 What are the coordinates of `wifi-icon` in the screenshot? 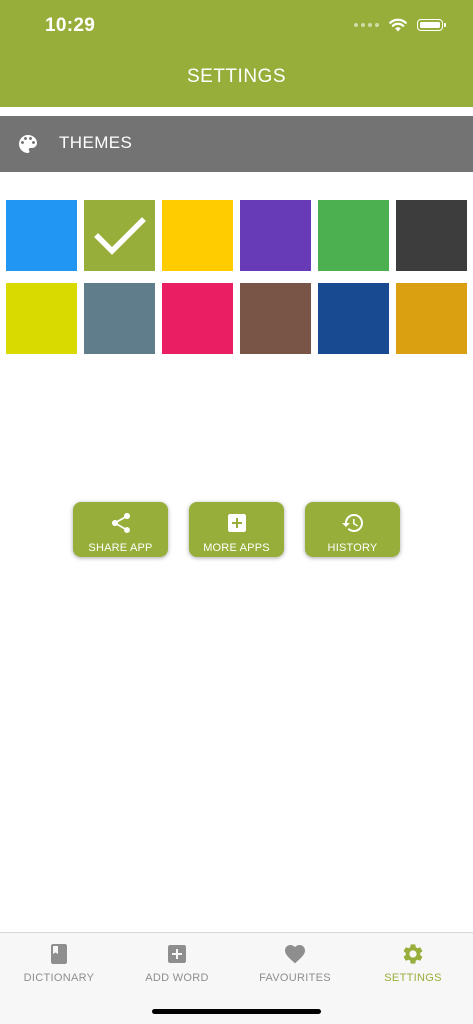 It's located at (398, 25).